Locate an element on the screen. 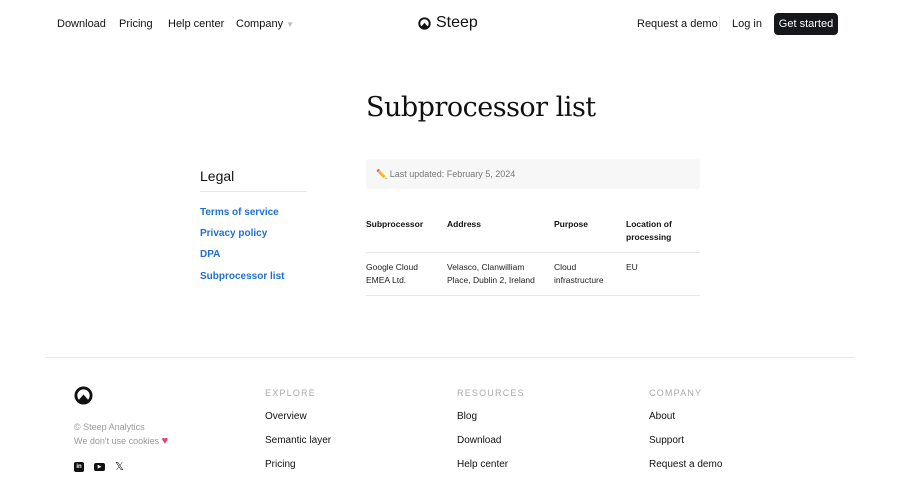 The width and height of the screenshot is (900, 484). social-links: in ▶ 𝕏 is located at coordinates (99, 466).